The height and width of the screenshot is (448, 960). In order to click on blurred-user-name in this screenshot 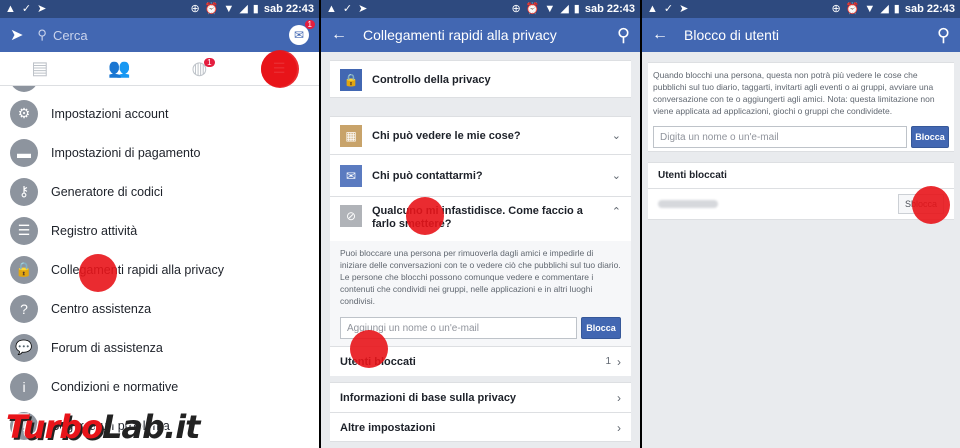, I will do `click(688, 204)`.